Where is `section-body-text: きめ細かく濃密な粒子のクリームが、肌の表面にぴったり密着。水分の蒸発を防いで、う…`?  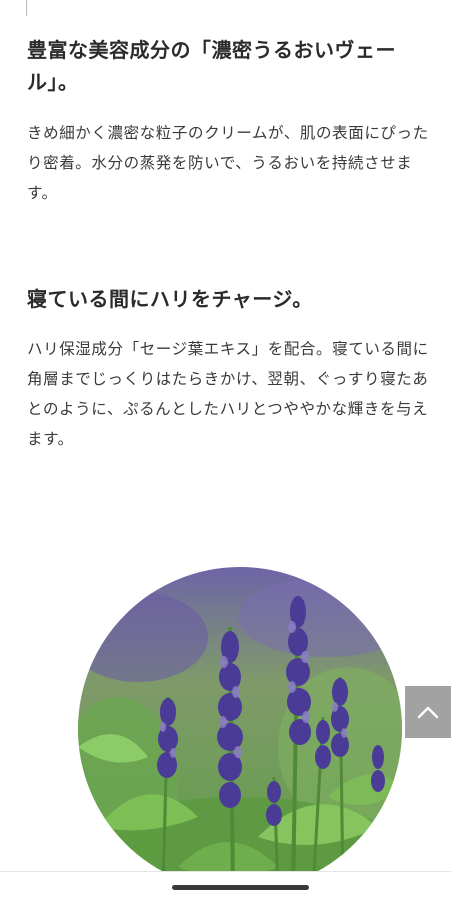
section-body-text: きめ細かく濃密な粒子のクリームが、肌の表面にぴったり密着。水分の蒸発を防いで、う… is located at coordinates (228, 163).